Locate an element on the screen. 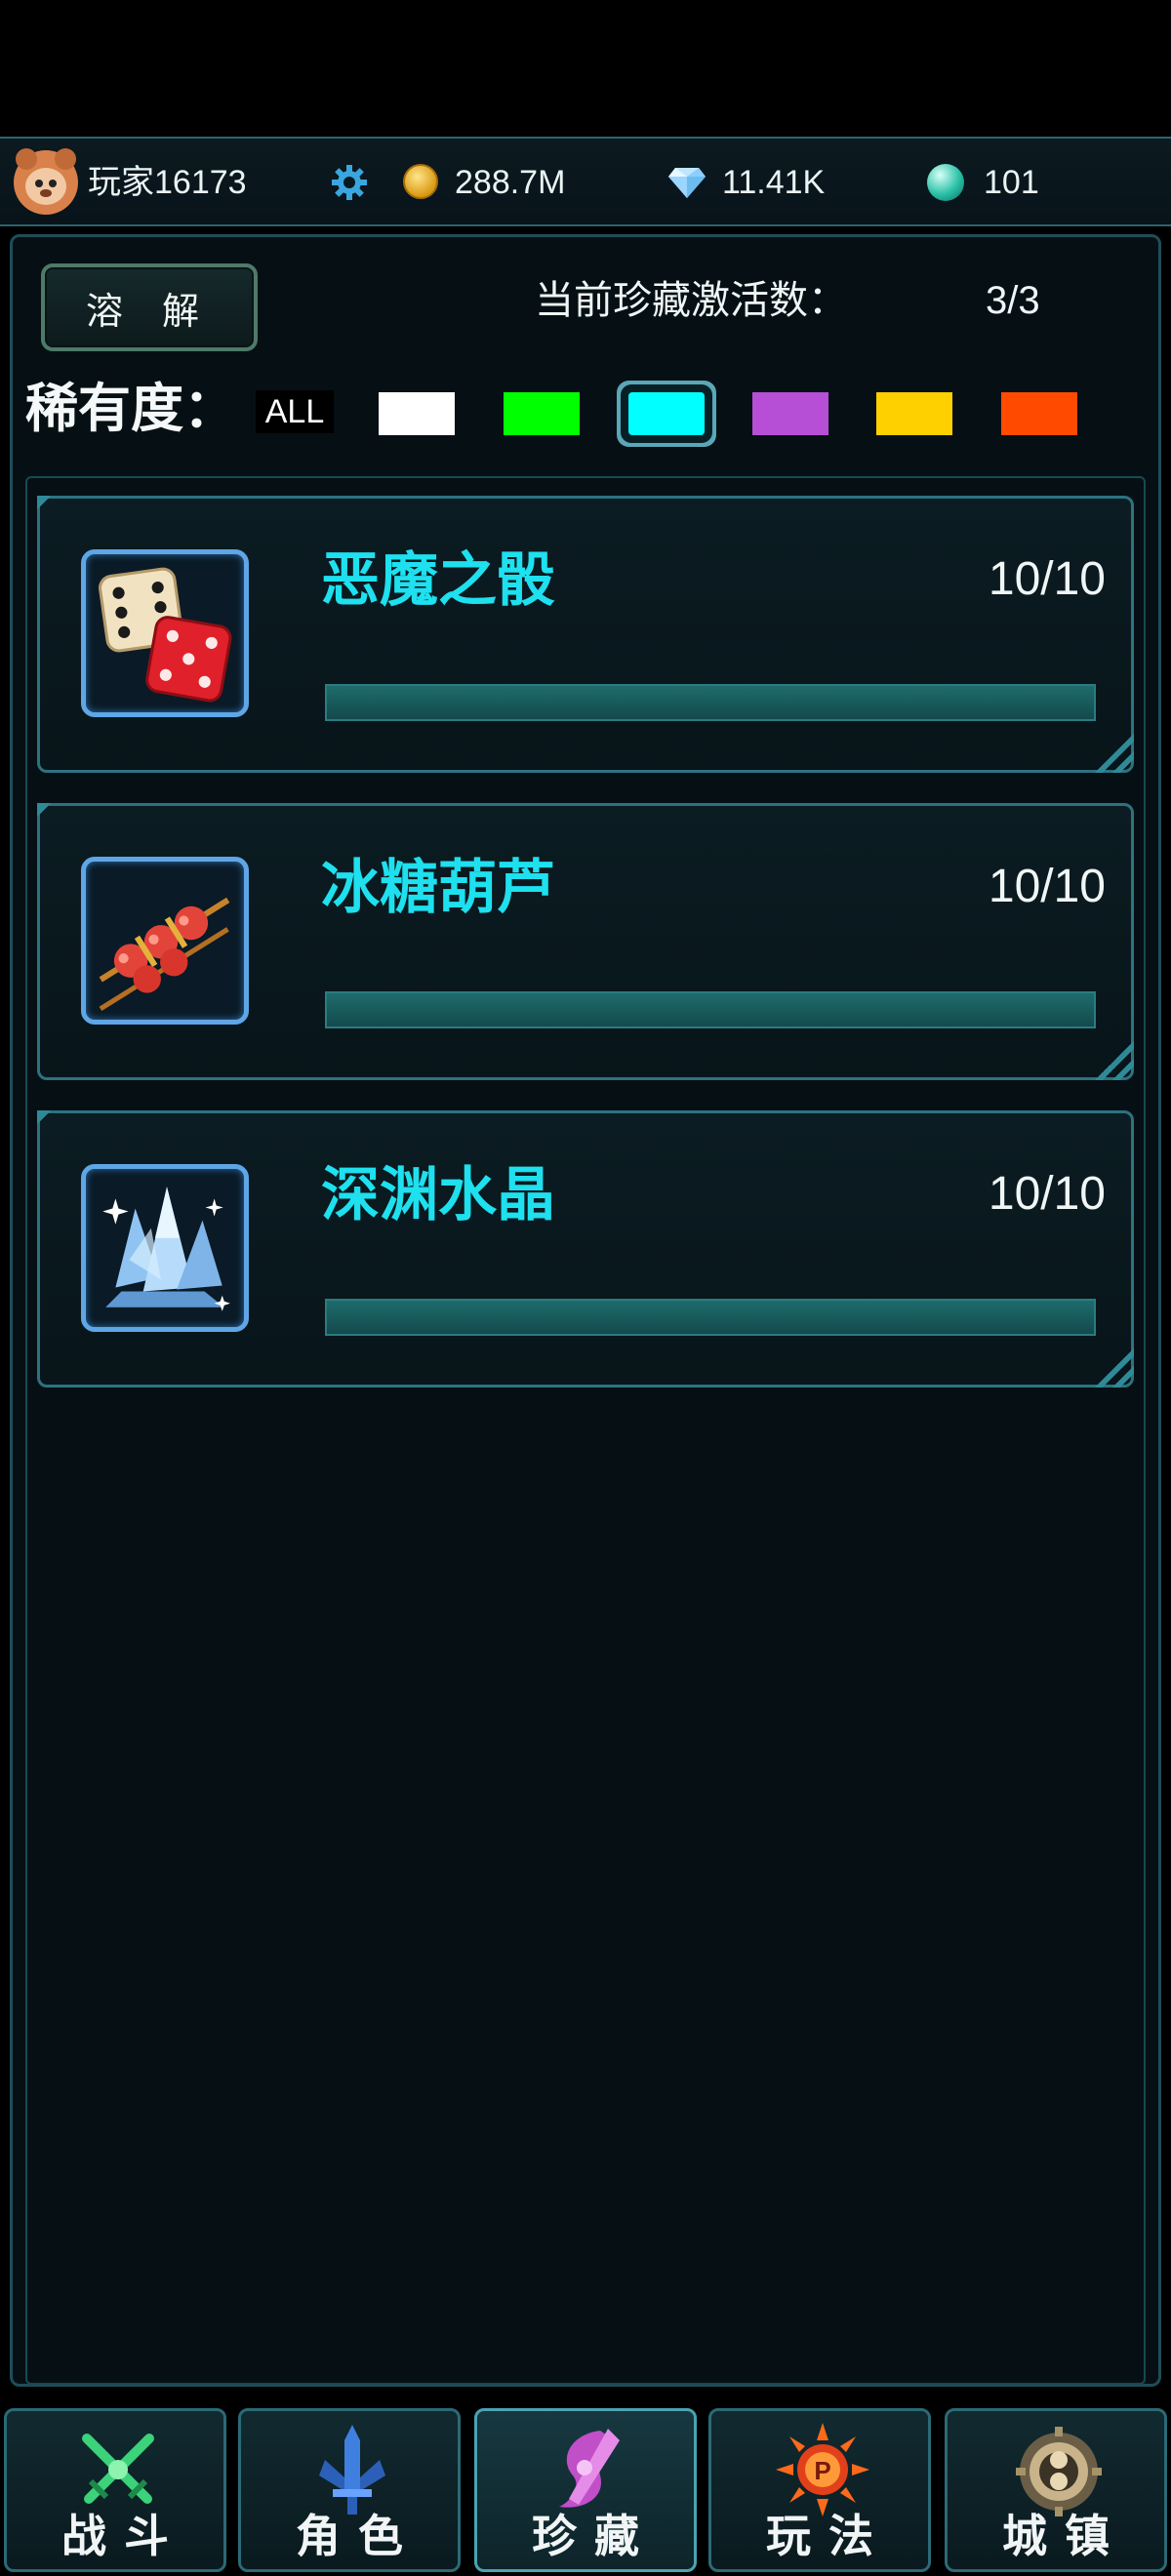 This screenshot has width=1171, height=2576. item-name: 恶魔之骰 is located at coordinates (438, 580).